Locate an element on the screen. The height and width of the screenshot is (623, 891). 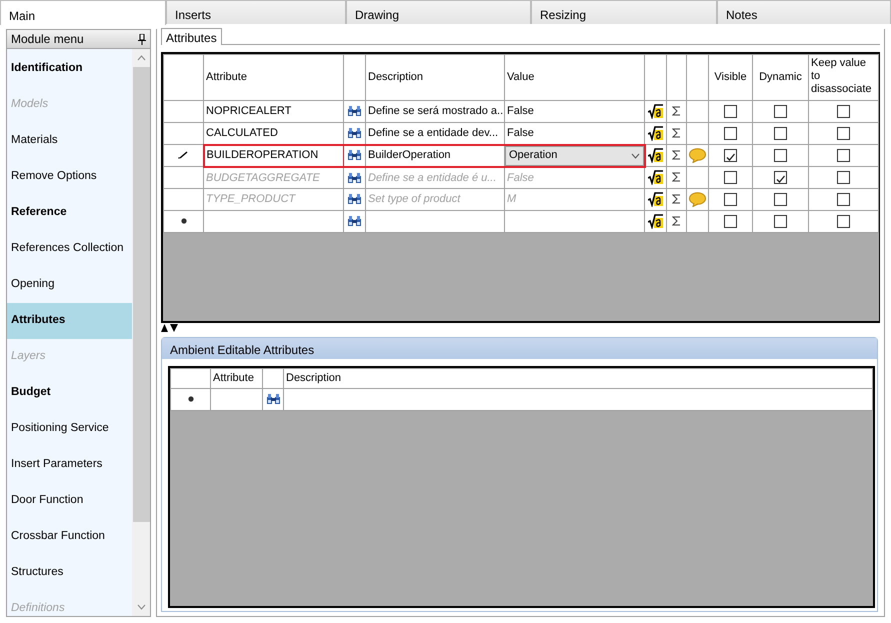
menu-item: Identification is located at coordinates (69, 69).